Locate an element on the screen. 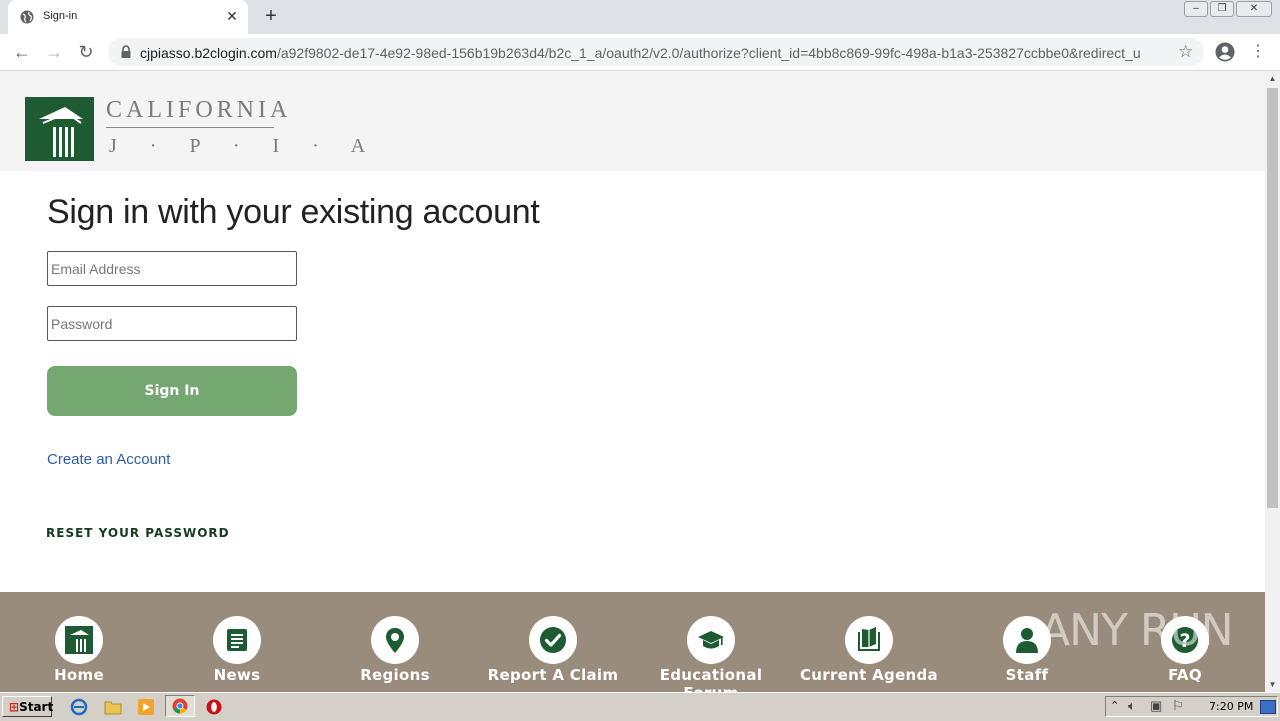  reload-icon: ↻ is located at coordinates (86, 52).